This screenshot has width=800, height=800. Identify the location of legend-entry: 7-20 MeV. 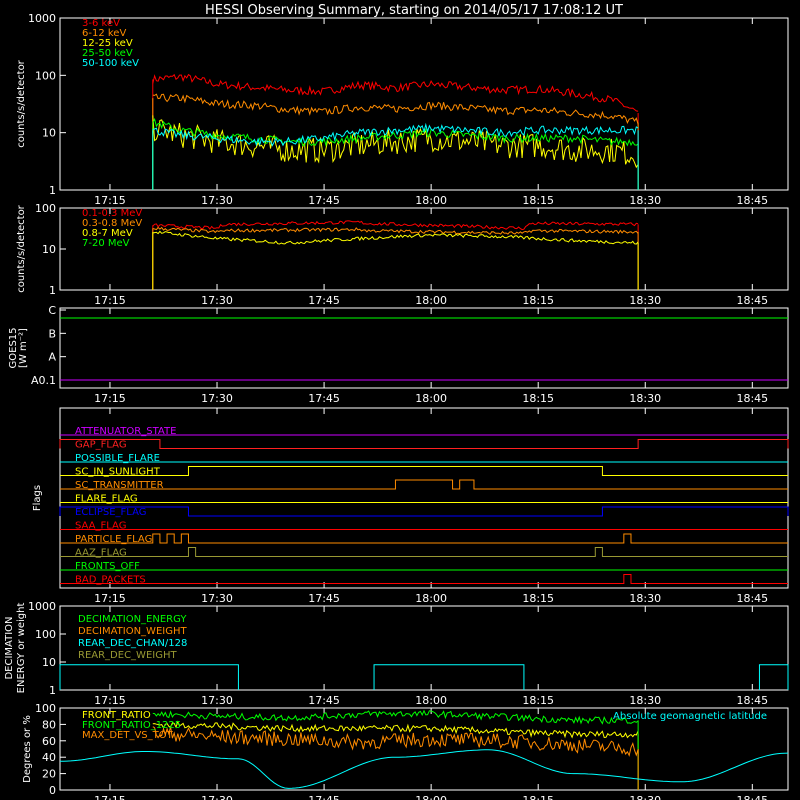
(106, 243).